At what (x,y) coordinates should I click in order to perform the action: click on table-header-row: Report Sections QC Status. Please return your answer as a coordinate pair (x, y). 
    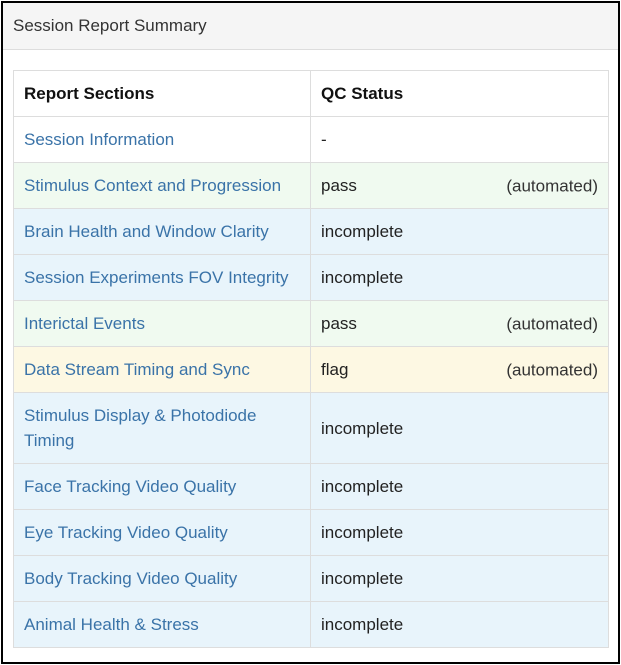
    Looking at the image, I should click on (311, 93).